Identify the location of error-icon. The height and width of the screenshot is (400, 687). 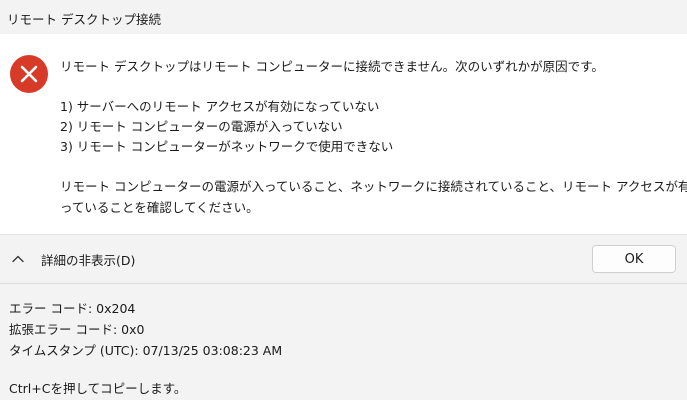
(29, 74).